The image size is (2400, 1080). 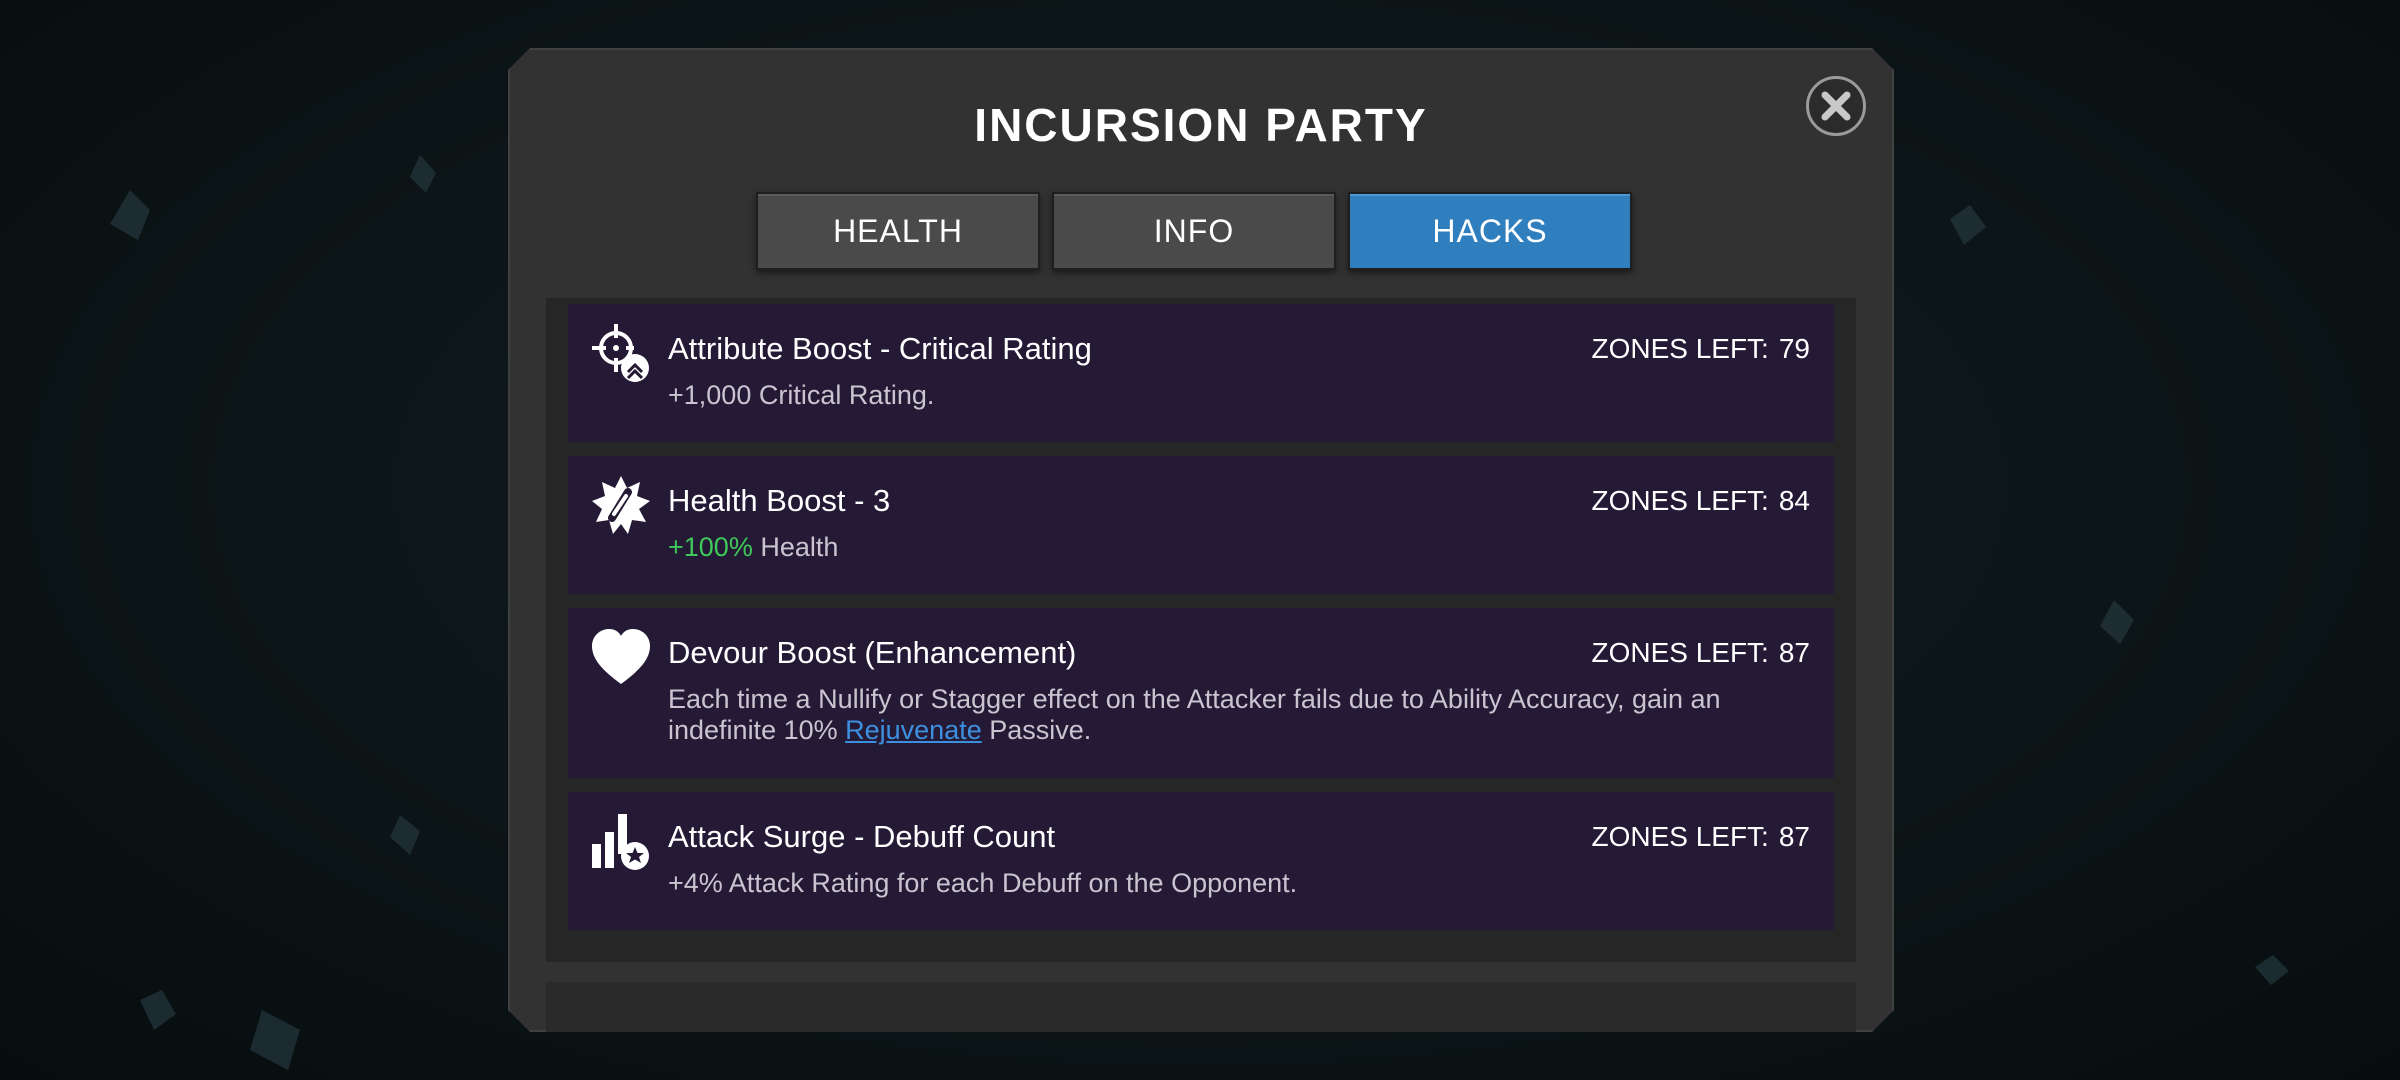 I want to click on hack-description: +1,000 Critical Rating., so click(x=801, y=395).